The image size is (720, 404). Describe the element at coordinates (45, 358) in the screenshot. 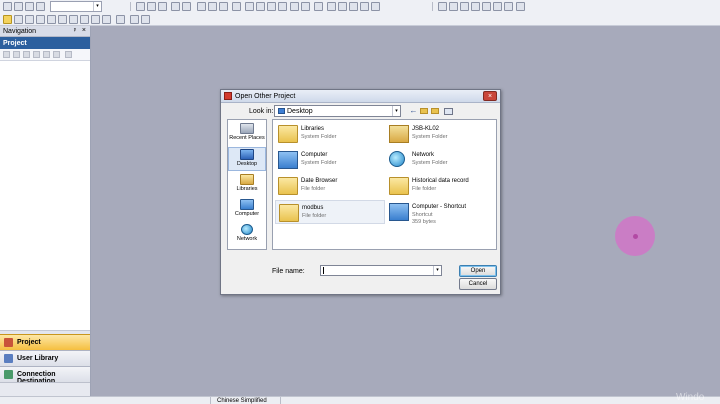

I see `nav-tab-user-library: User Library` at that location.